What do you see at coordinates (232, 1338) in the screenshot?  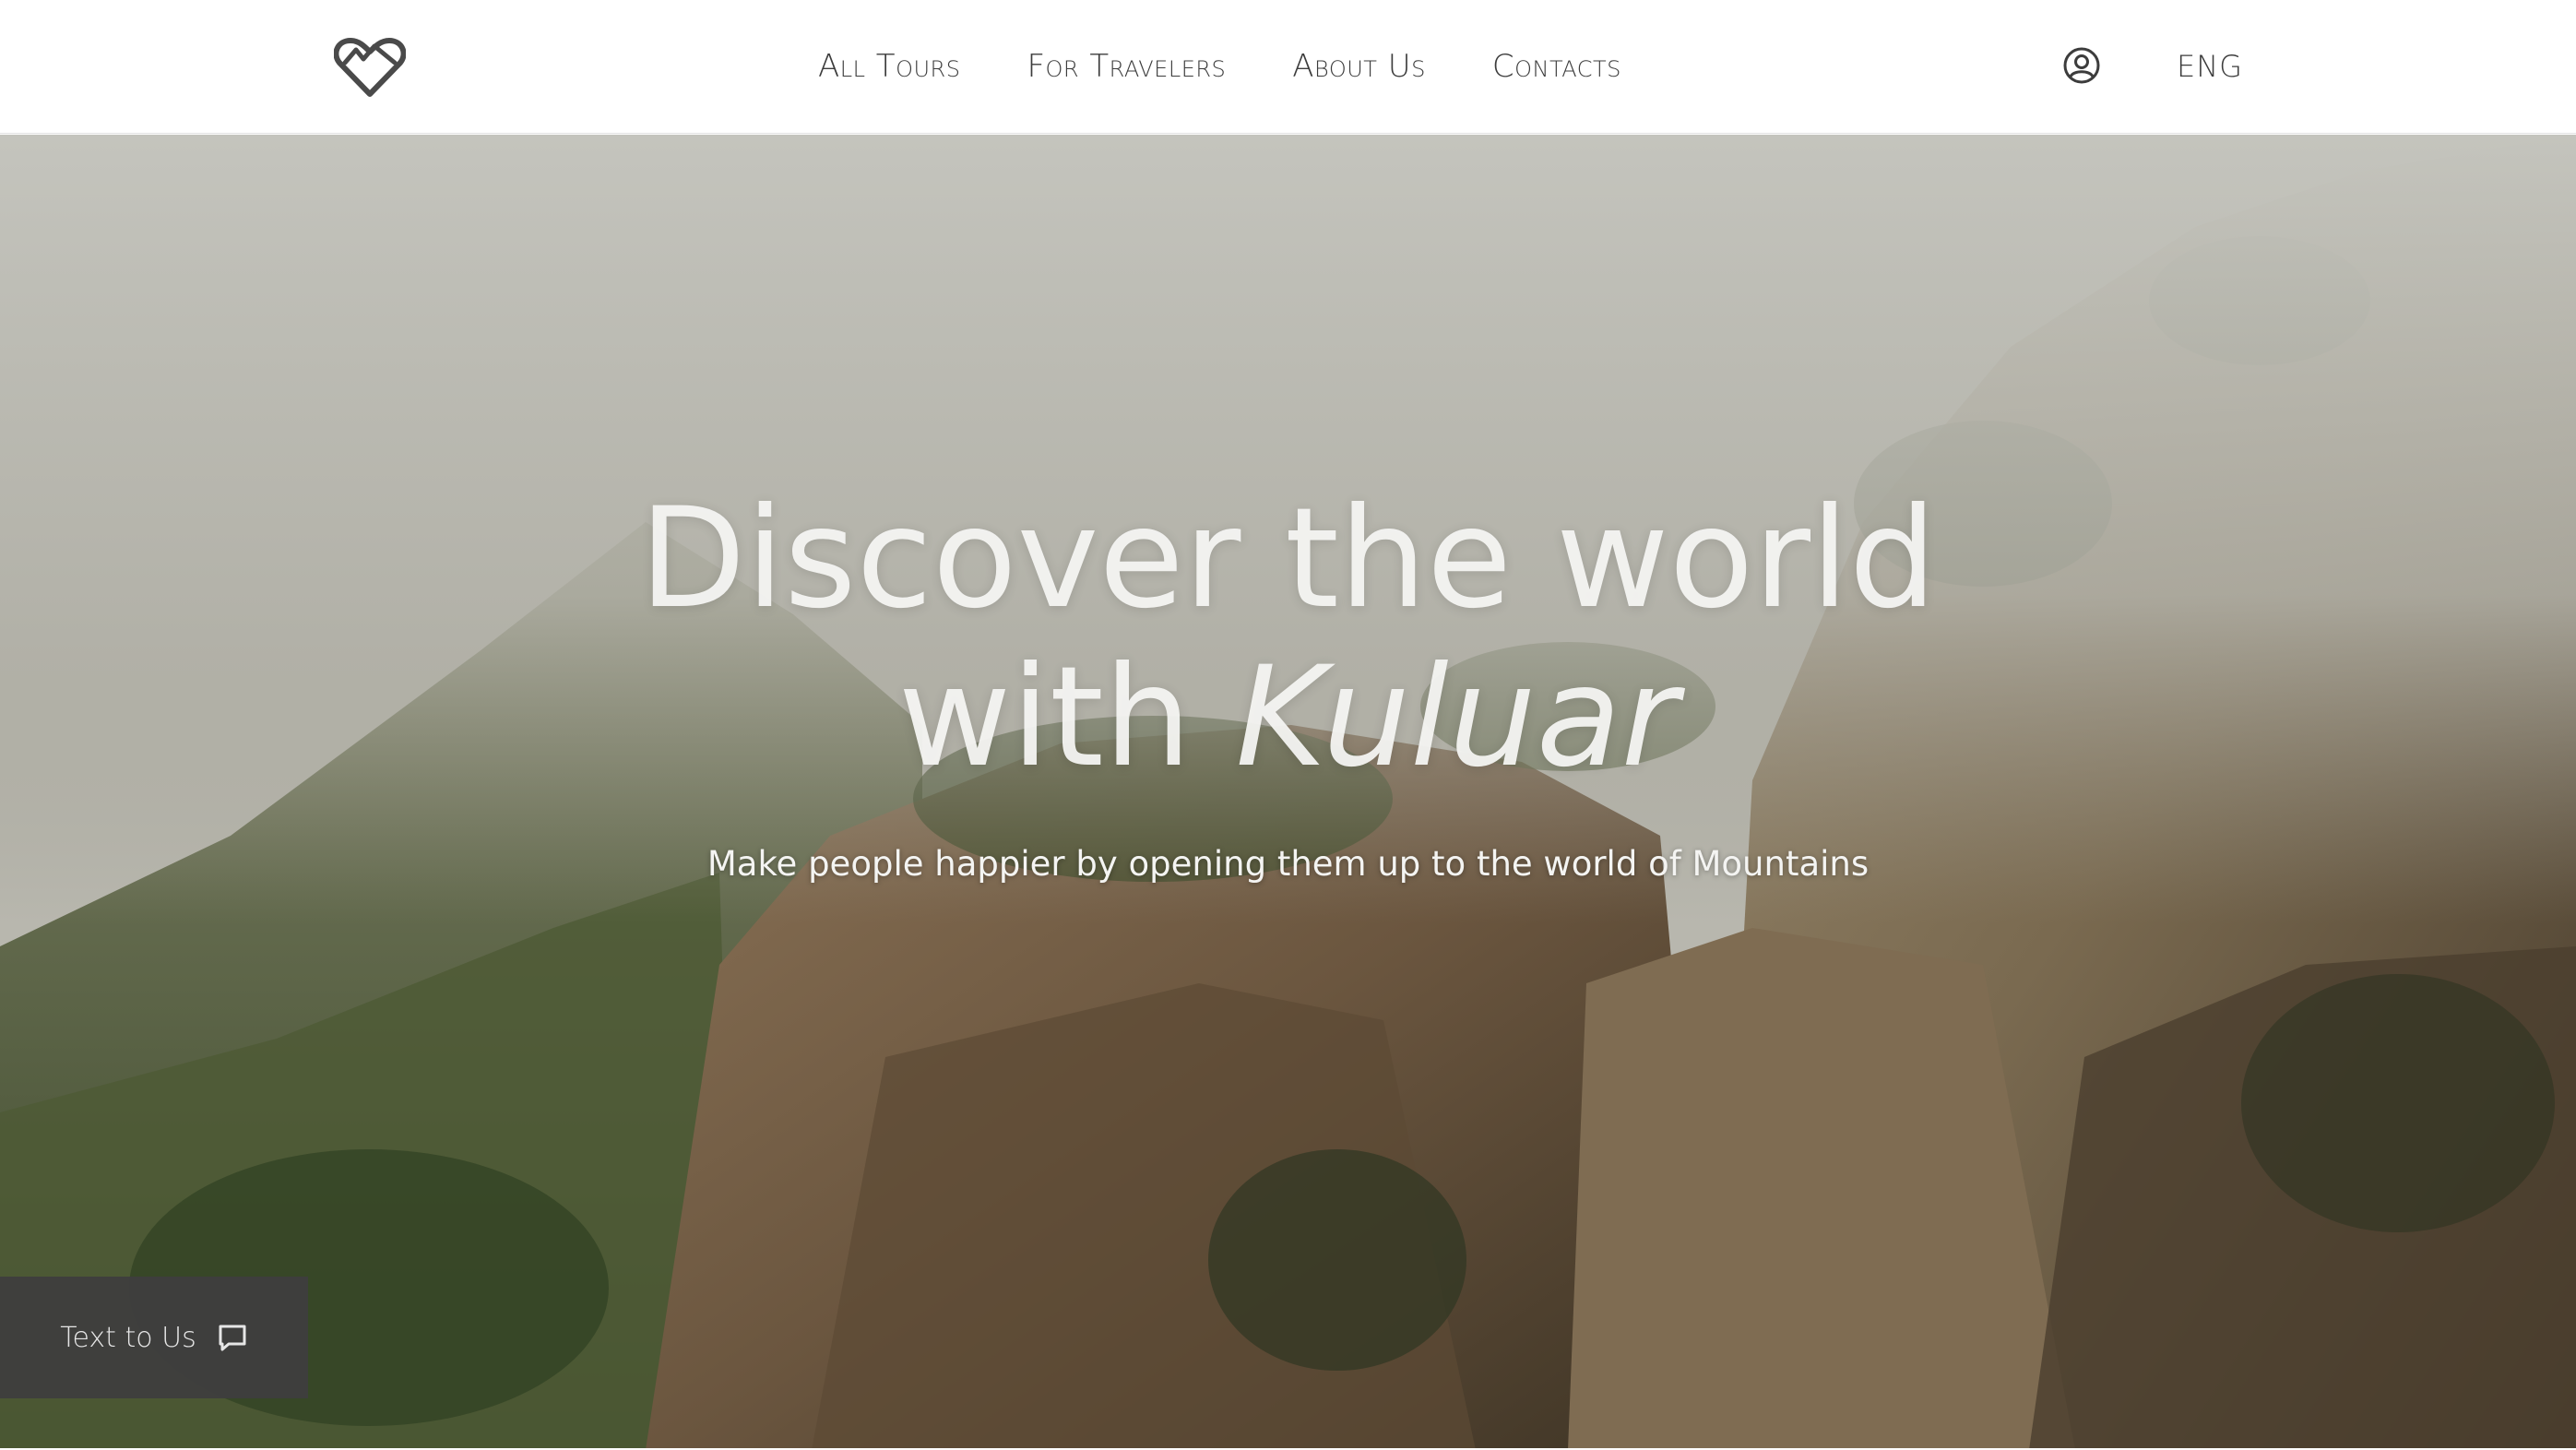 I see `message-bubble-icon` at bounding box center [232, 1338].